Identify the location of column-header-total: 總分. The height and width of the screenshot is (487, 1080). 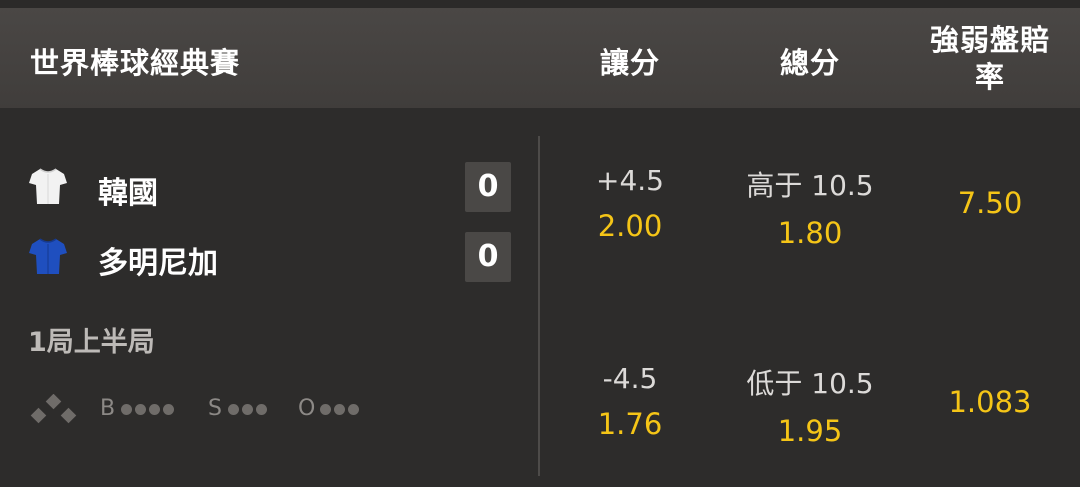
(809, 63).